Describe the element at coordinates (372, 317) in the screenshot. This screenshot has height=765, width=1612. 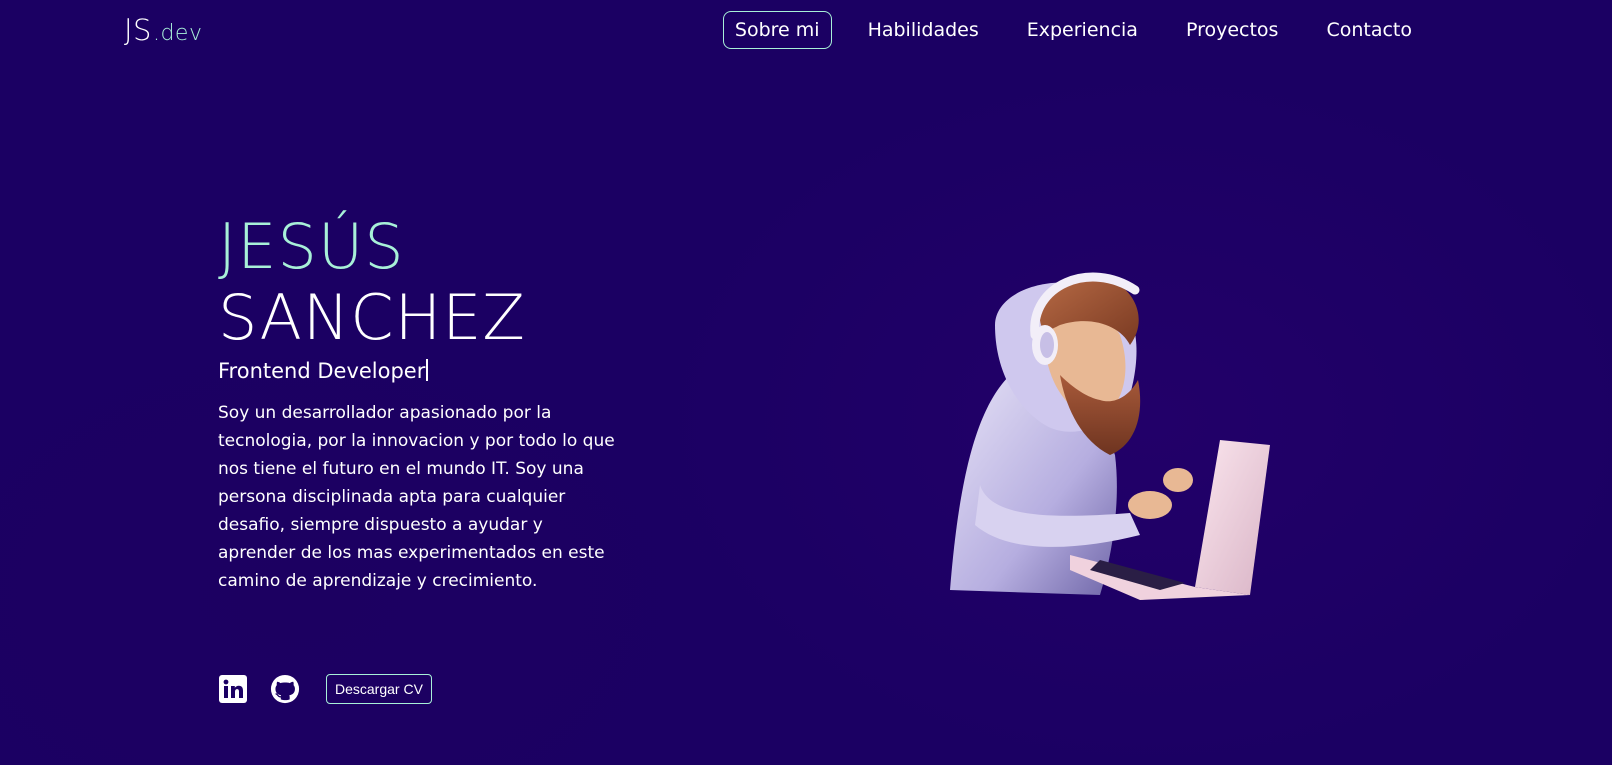
I see `hero-last-name: SANCHEZ` at that location.